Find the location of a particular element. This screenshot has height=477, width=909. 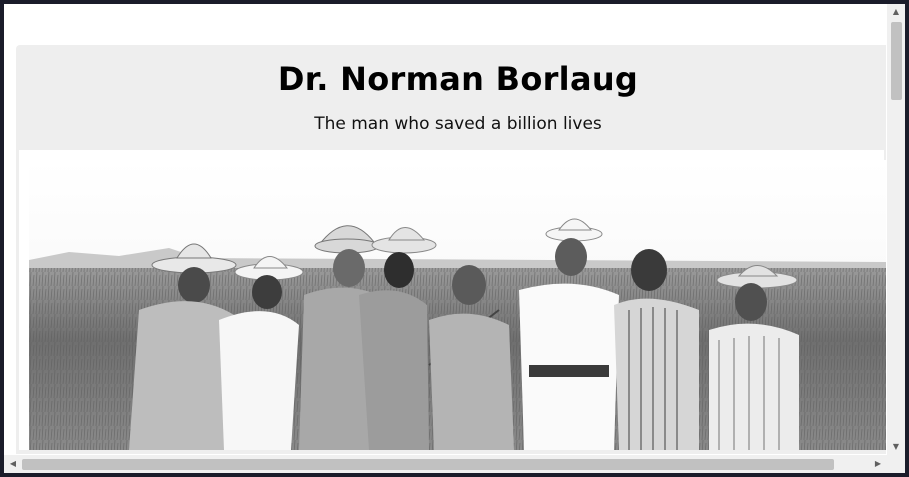

chevron-up-icon: ▲ is located at coordinates (896, 12).